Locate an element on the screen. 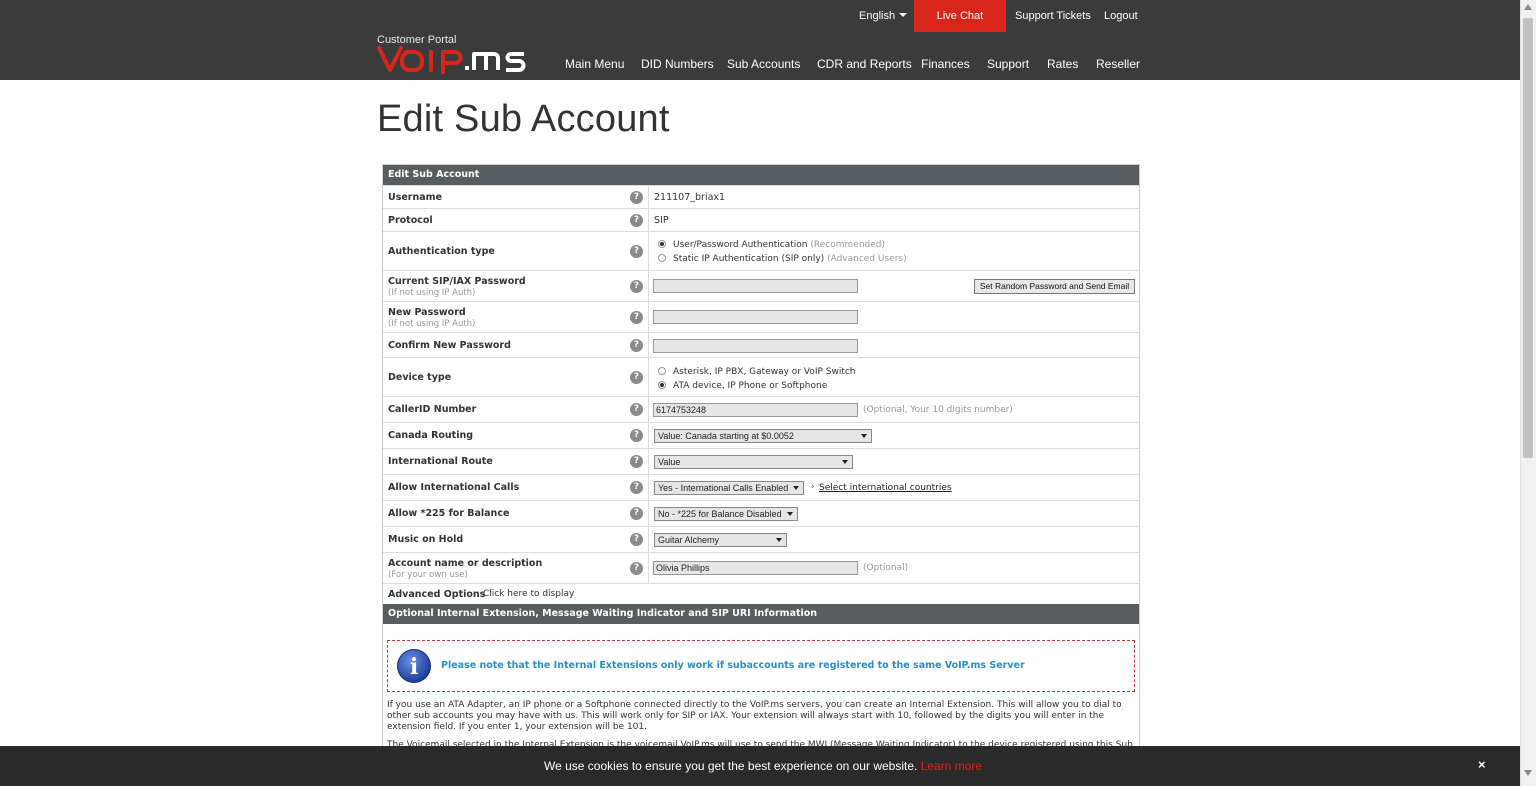 Image resolution: width=1536 pixels, height=786 pixels. international-route-select: Value is located at coordinates (753, 462).